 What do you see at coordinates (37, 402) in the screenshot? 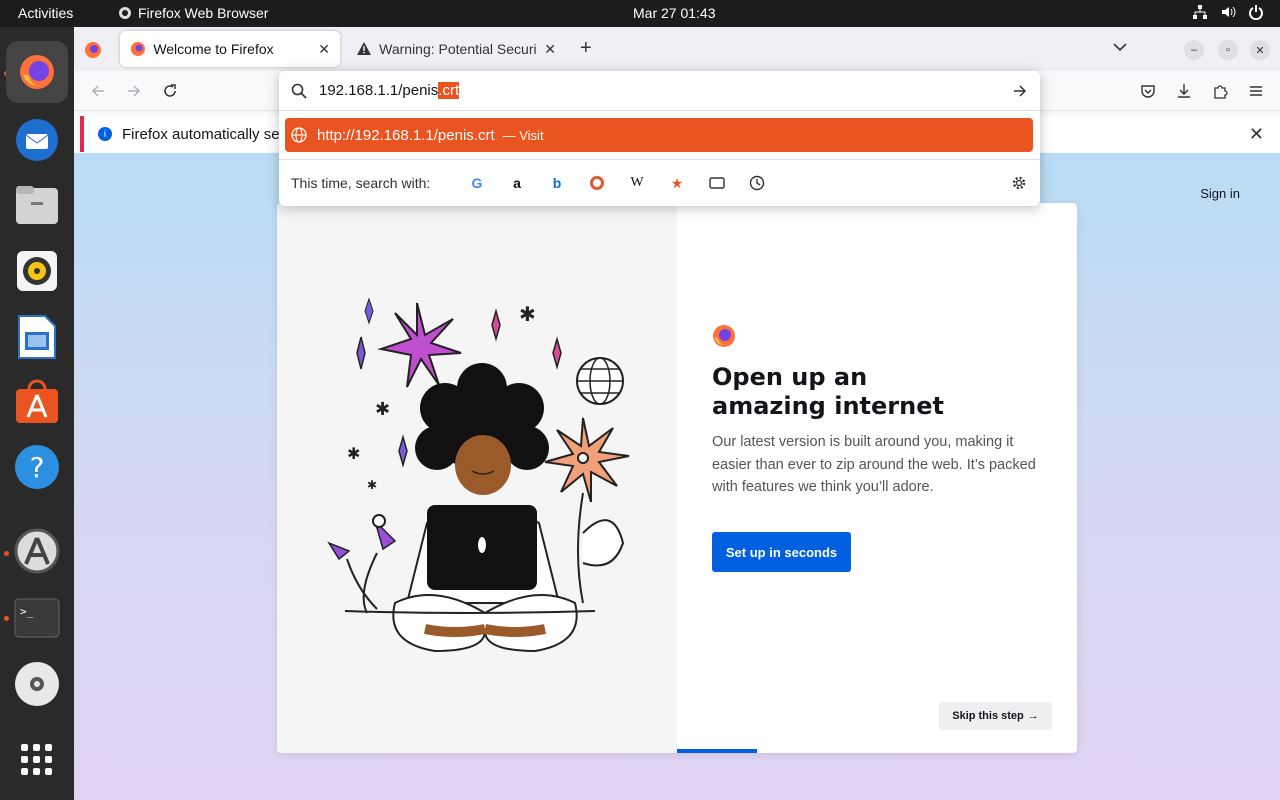
I see `dock-app-center` at bounding box center [37, 402].